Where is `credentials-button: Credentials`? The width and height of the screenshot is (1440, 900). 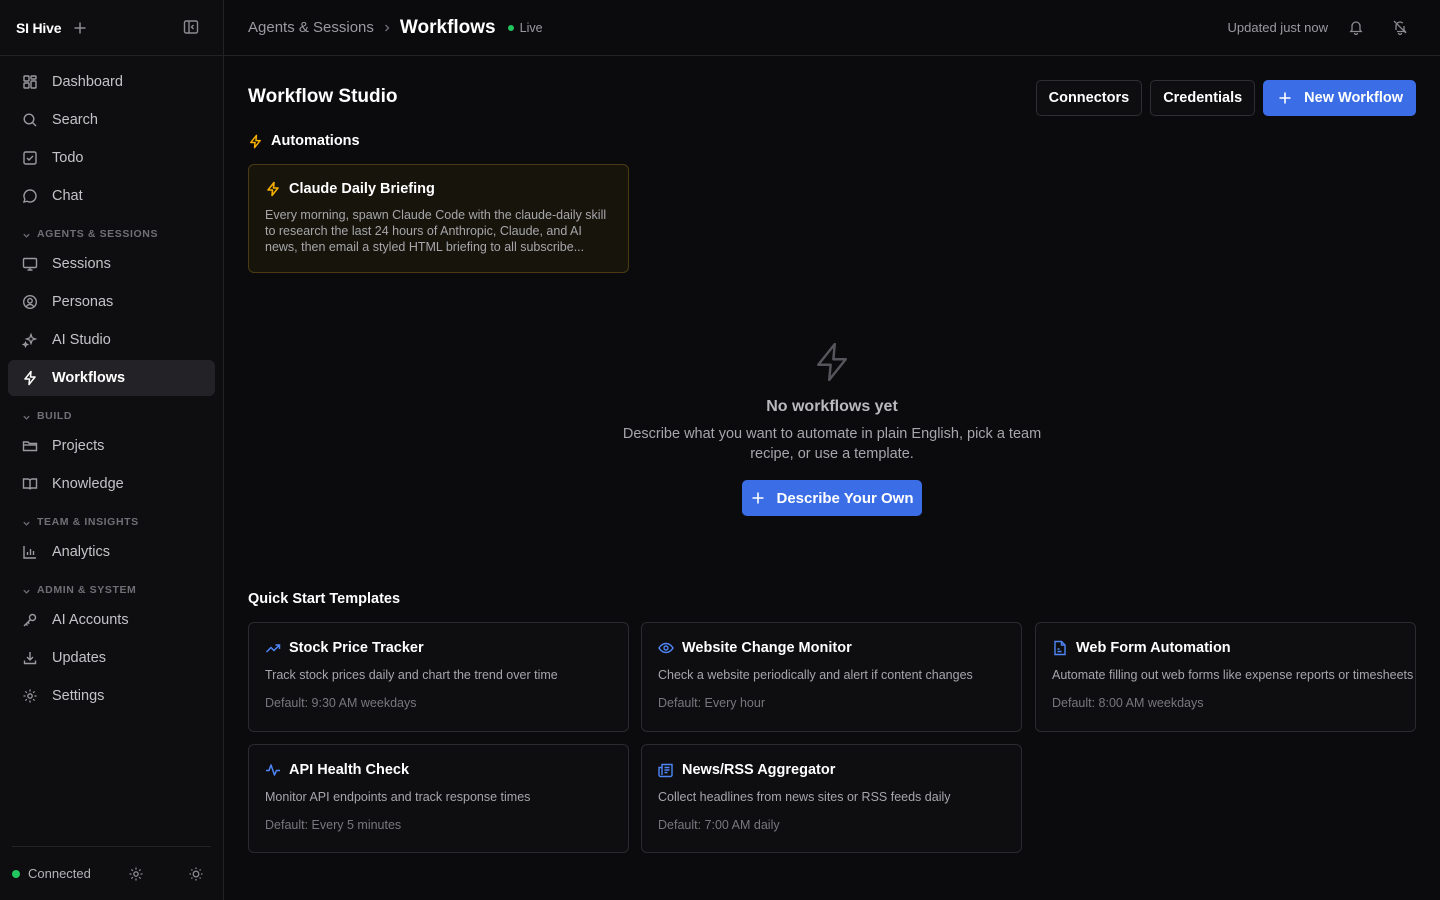
credentials-button: Credentials is located at coordinates (1203, 98).